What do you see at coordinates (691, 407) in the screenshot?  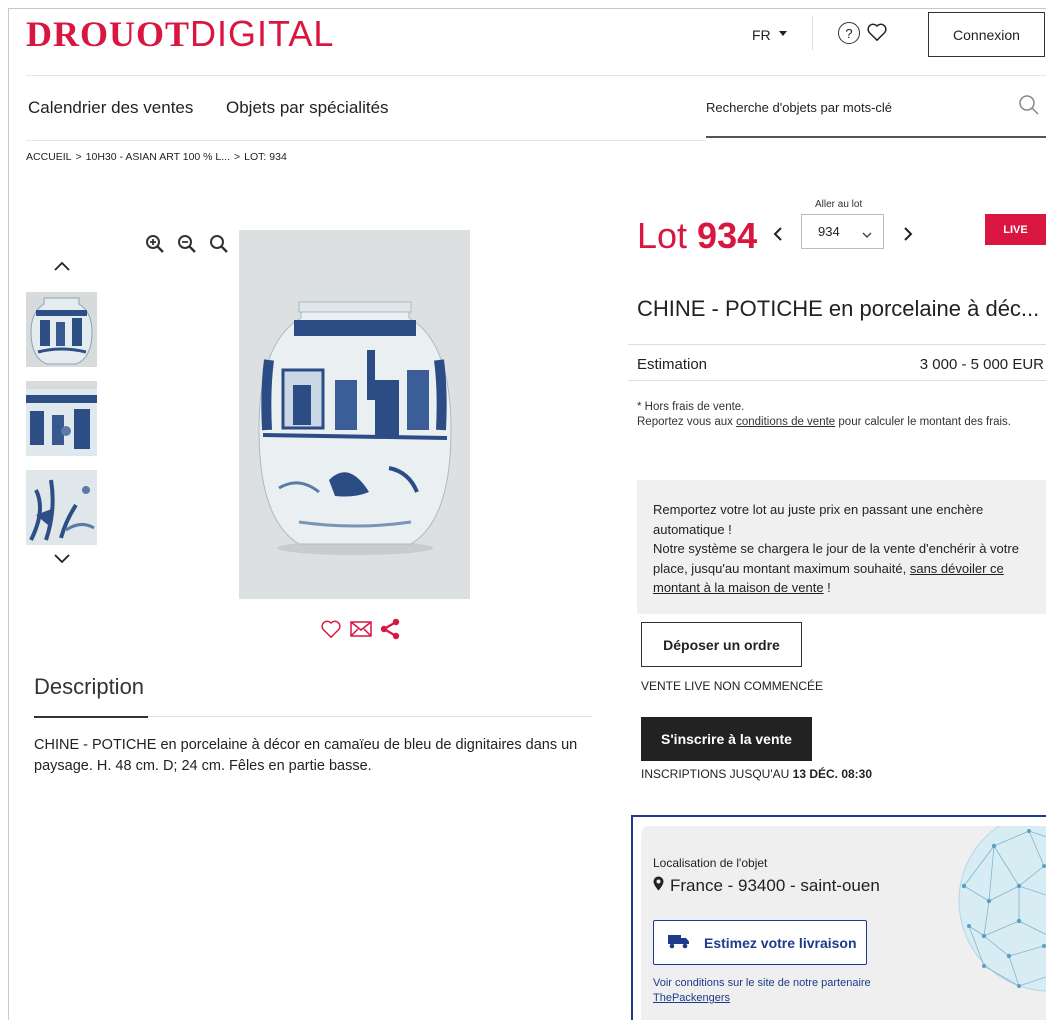 I see `fees-note-line: * Hors frais de vente.` at bounding box center [691, 407].